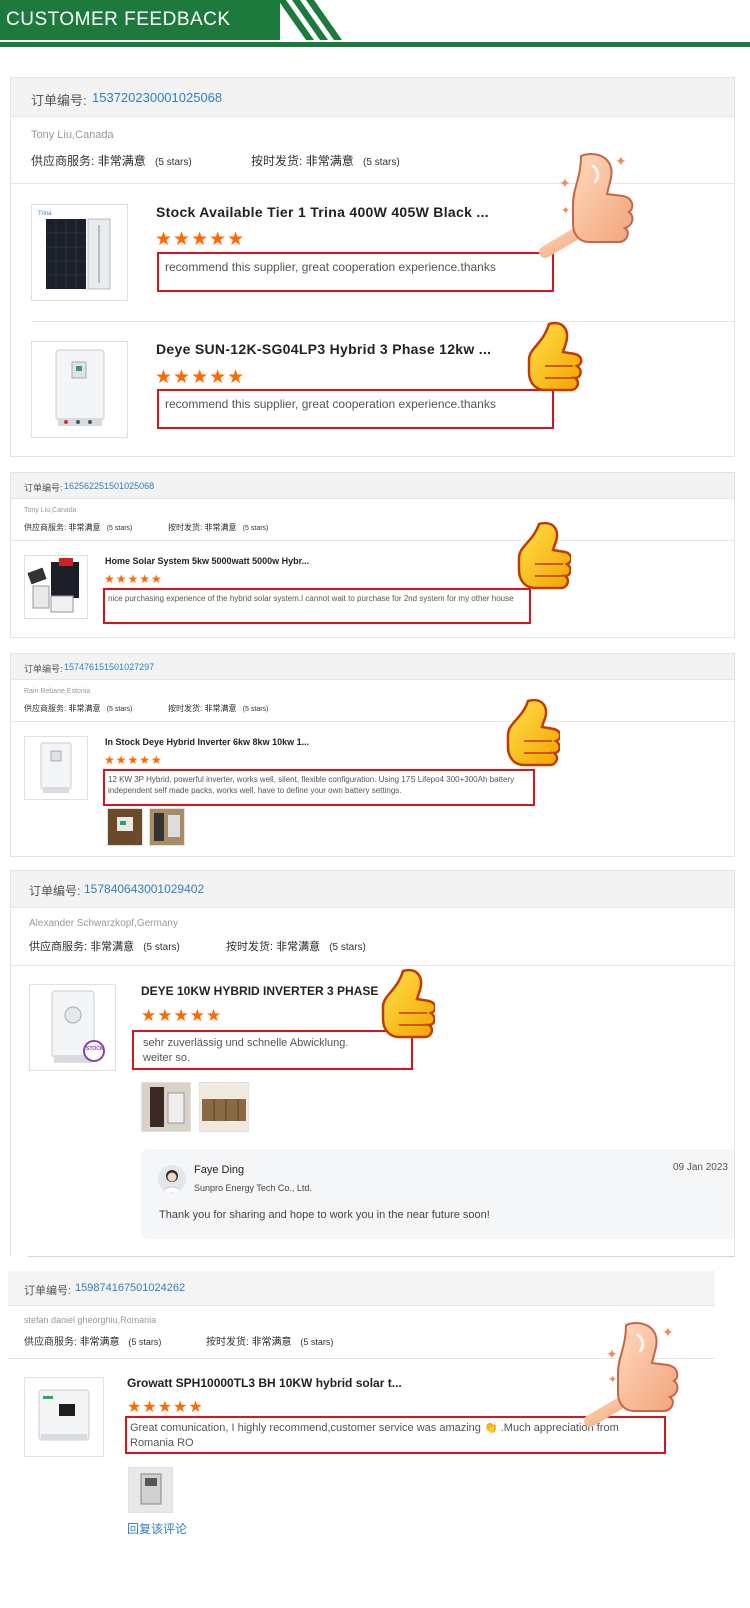  Describe the element at coordinates (144, 889) in the screenshot. I see `order-number: 157840643001029402` at that location.